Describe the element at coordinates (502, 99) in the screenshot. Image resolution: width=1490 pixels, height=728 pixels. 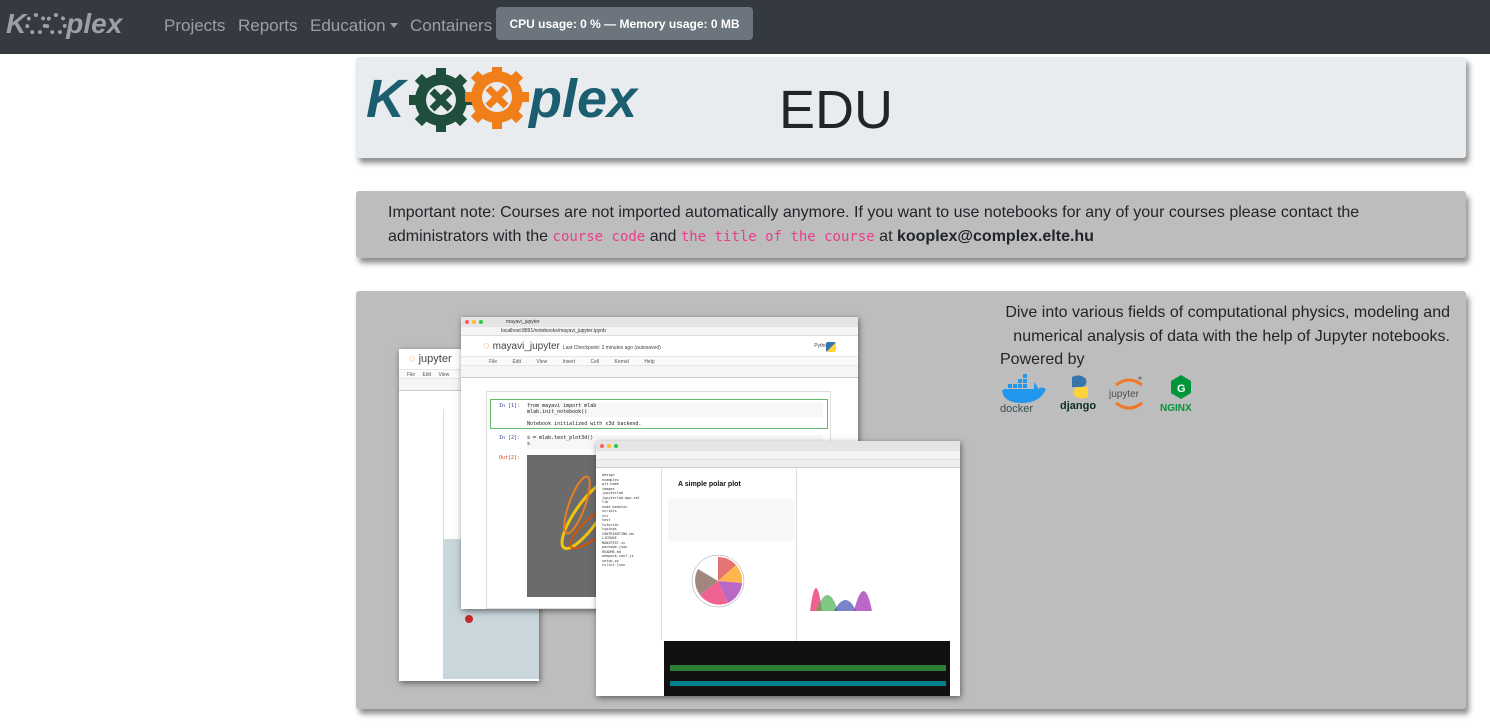
I see `kooplex-logo: K plex` at that location.